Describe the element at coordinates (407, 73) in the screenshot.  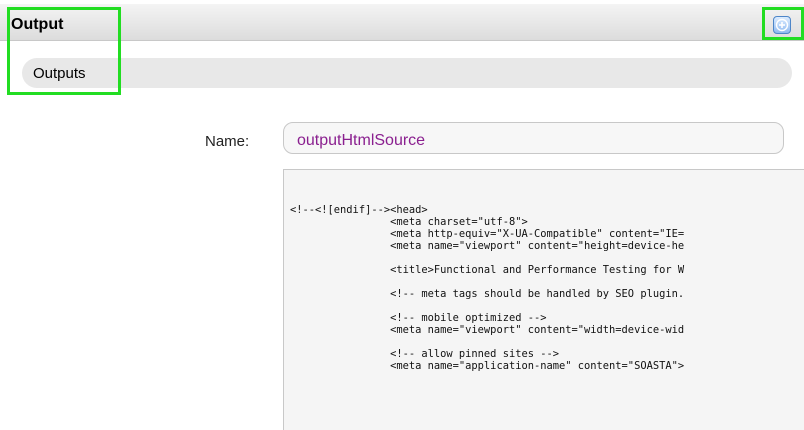
I see `outputs-section-header: Outputs` at that location.